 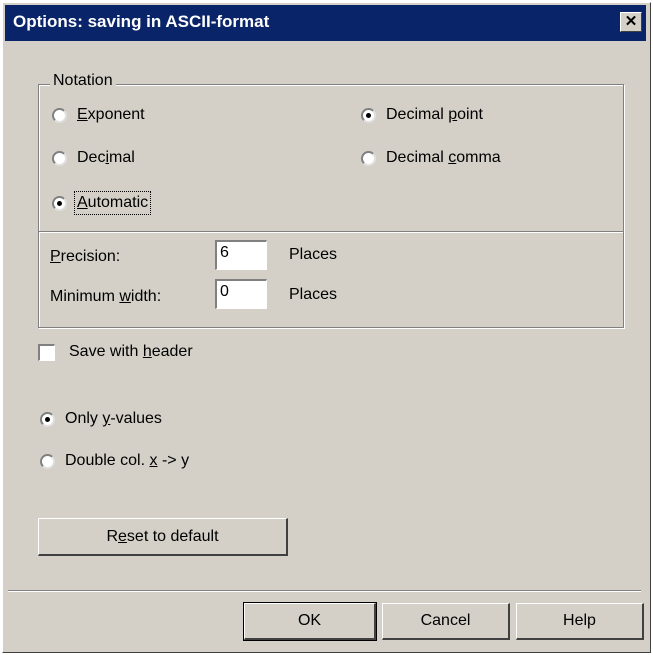 I want to click on radio-exponent-label: Exponent, so click(x=111, y=114).